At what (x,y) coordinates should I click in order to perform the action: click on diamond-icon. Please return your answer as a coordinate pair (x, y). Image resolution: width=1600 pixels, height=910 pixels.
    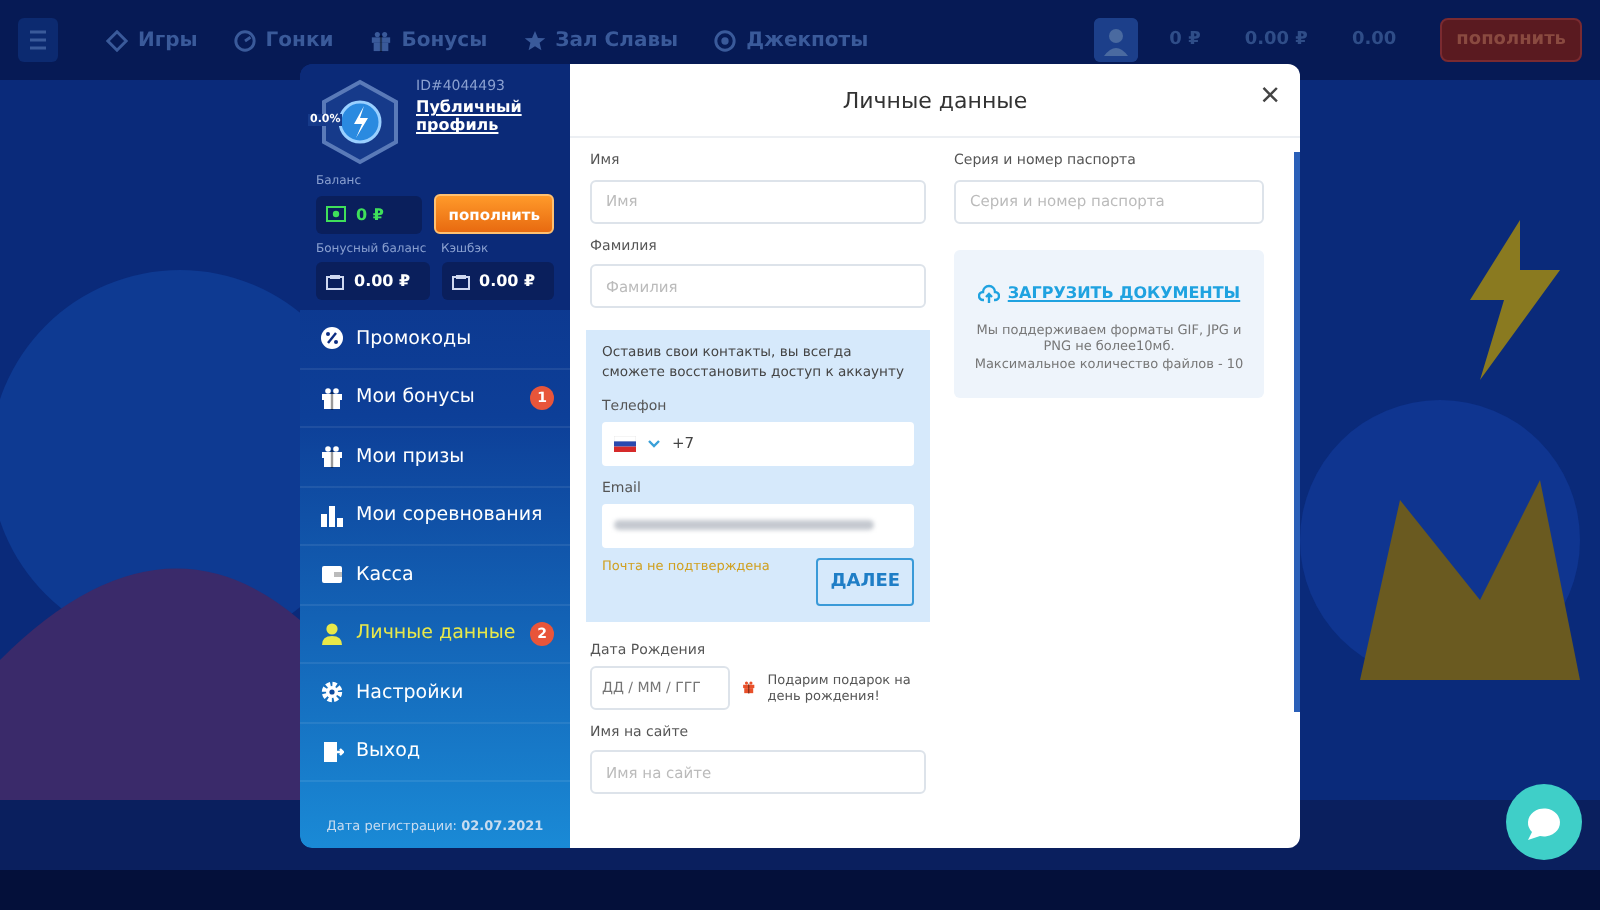
    Looking at the image, I should click on (117, 40).